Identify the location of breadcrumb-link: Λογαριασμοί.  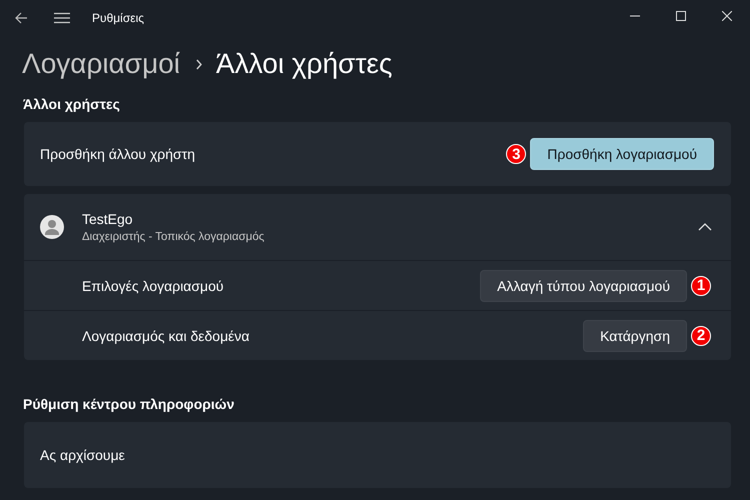
(101, 64).